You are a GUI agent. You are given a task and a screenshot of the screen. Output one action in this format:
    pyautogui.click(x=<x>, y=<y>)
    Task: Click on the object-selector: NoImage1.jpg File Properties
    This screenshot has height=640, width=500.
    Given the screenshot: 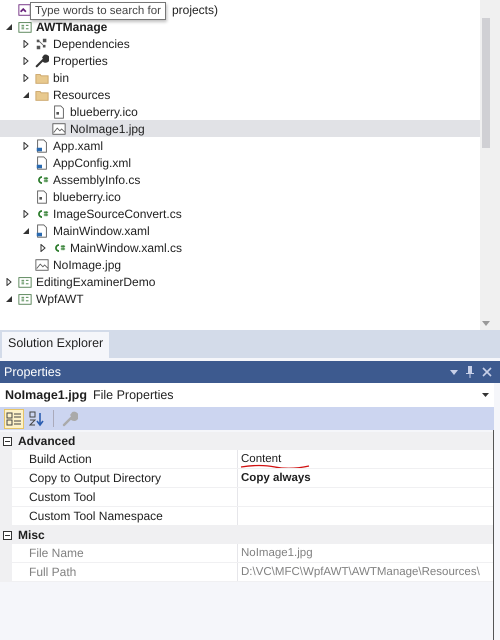 What is the action you would take?
    pyautogui.click(x=247, y=395)
    